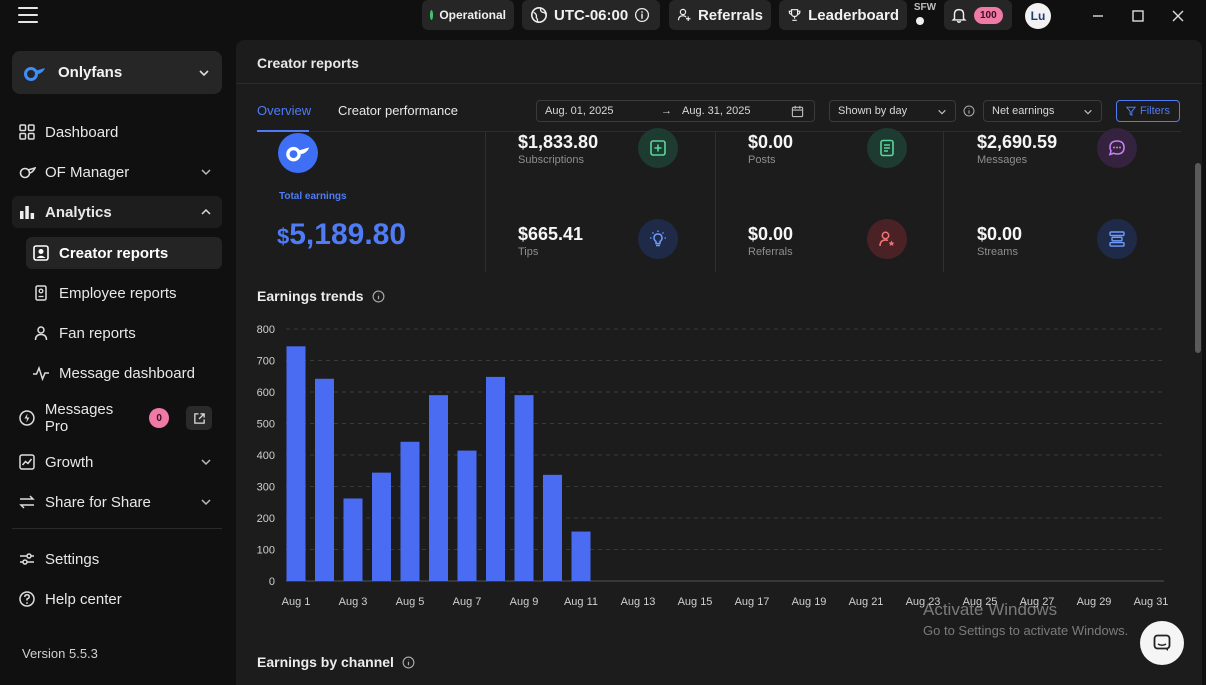 This screenshot has height=685, width=1206. I want to click on trophy-icon, so click(794, 15).